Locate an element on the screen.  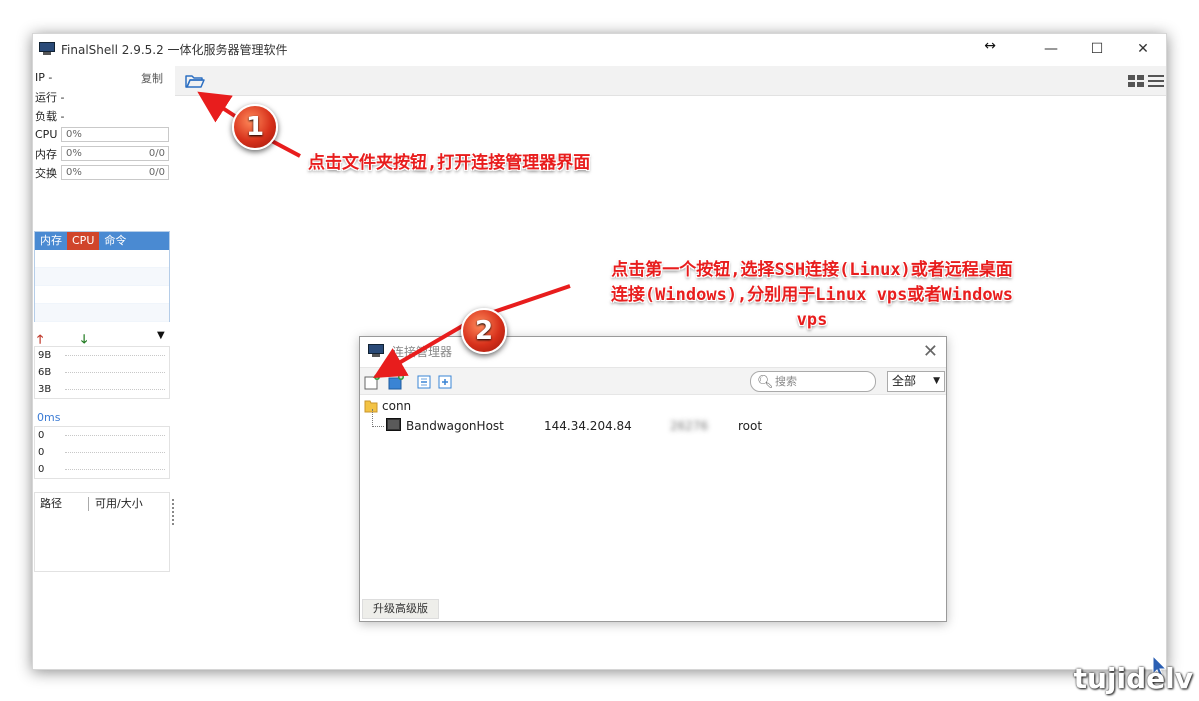
annotation-arrows is located at coordinates (384, 235).